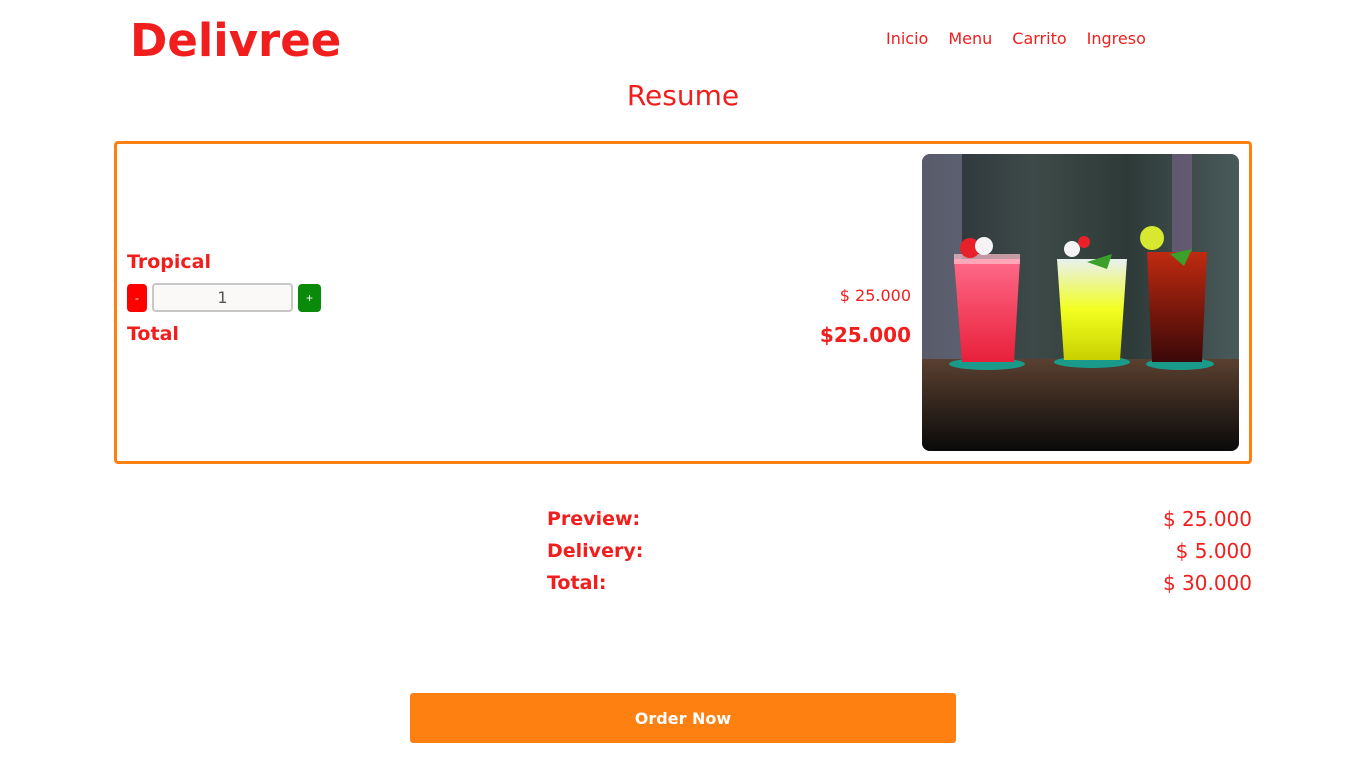 The height and width of the screenshot is (768, 1366). Describe the element at coordinates (594, 519) in the screenshot. I see `preview-label: Preview:` at that location.